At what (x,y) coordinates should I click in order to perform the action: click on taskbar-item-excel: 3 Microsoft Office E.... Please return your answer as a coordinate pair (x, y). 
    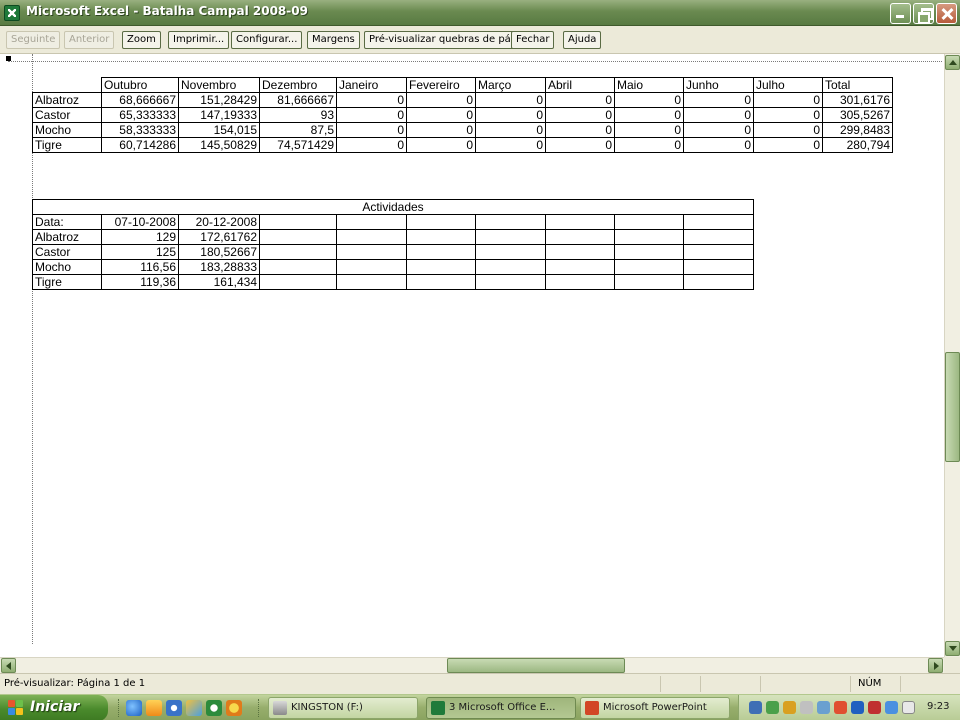
    Looking at the image, I should click on (501, 708).